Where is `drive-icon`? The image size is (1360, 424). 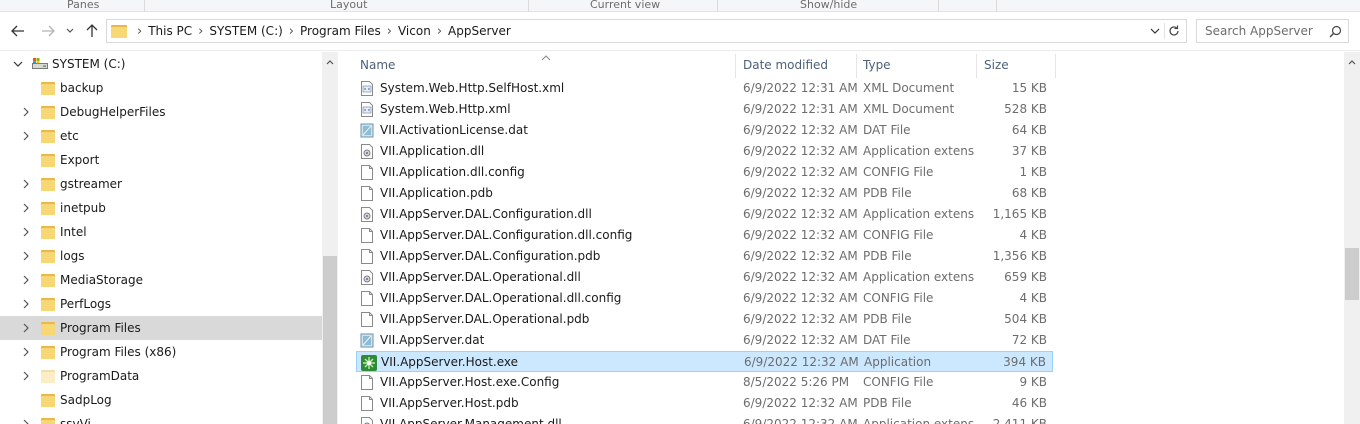 drive-icon is located at coordinates (40, 64).